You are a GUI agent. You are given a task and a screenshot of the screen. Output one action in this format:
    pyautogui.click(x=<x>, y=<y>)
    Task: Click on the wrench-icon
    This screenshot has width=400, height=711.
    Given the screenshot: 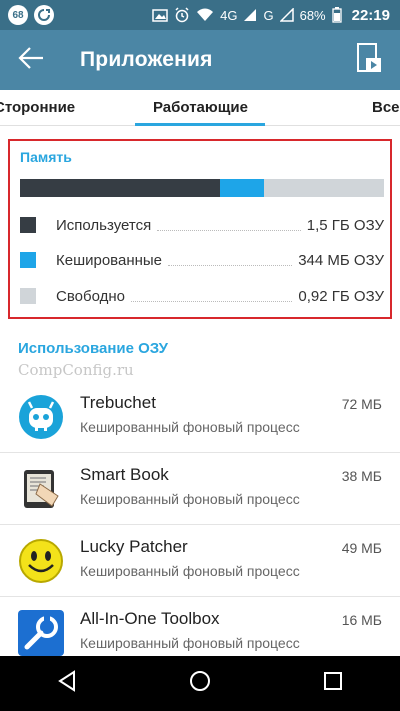 What is the action you would take?
    pyautogui.click(x=41, y=633)
    